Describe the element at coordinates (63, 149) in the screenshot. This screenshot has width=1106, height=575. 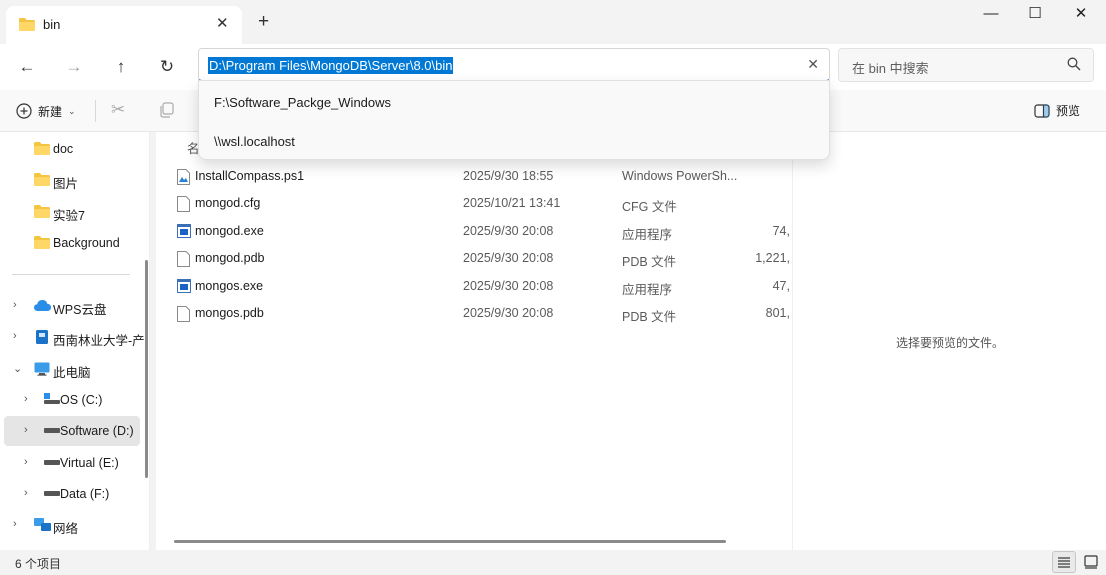
I see `sidebar-item-label: doc` at that location.